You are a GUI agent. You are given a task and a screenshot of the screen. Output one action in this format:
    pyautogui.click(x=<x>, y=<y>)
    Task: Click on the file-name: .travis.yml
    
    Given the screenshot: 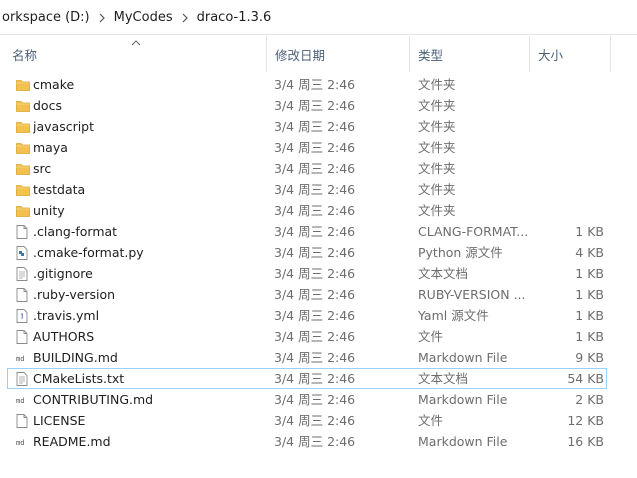 What is the action you would take?
    pyautogui.click(x=66, y=315)
    